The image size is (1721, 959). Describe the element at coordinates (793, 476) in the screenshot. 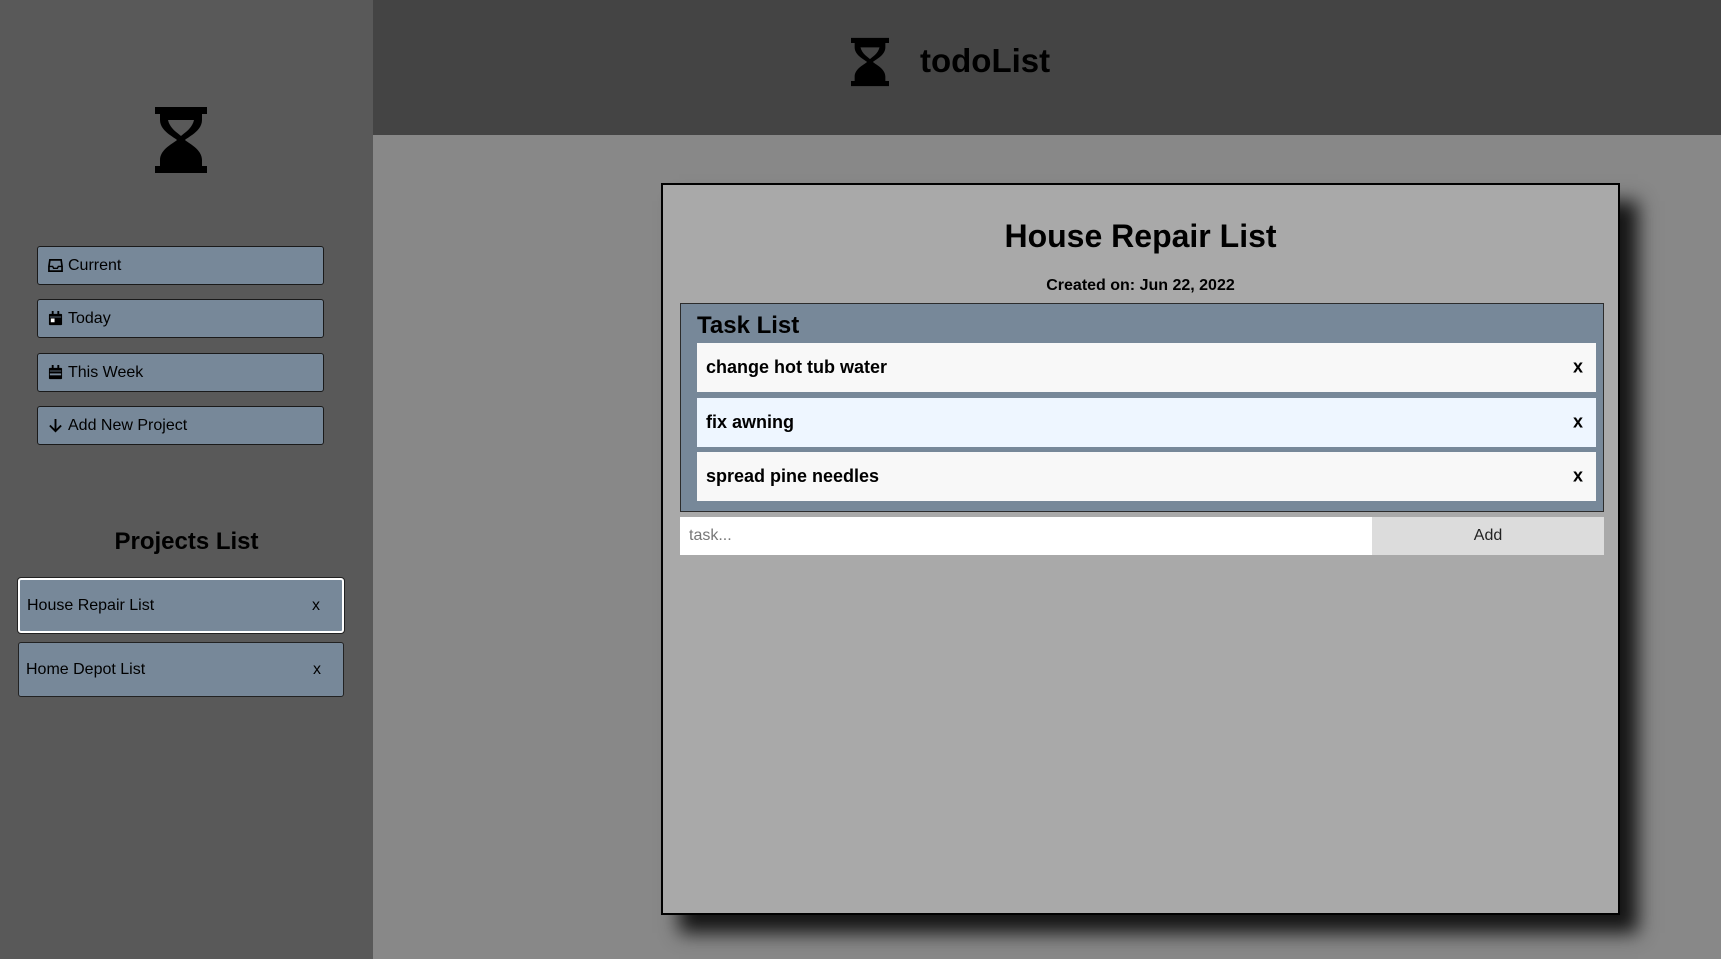

I see `task-text: spread pine needles` at that location.